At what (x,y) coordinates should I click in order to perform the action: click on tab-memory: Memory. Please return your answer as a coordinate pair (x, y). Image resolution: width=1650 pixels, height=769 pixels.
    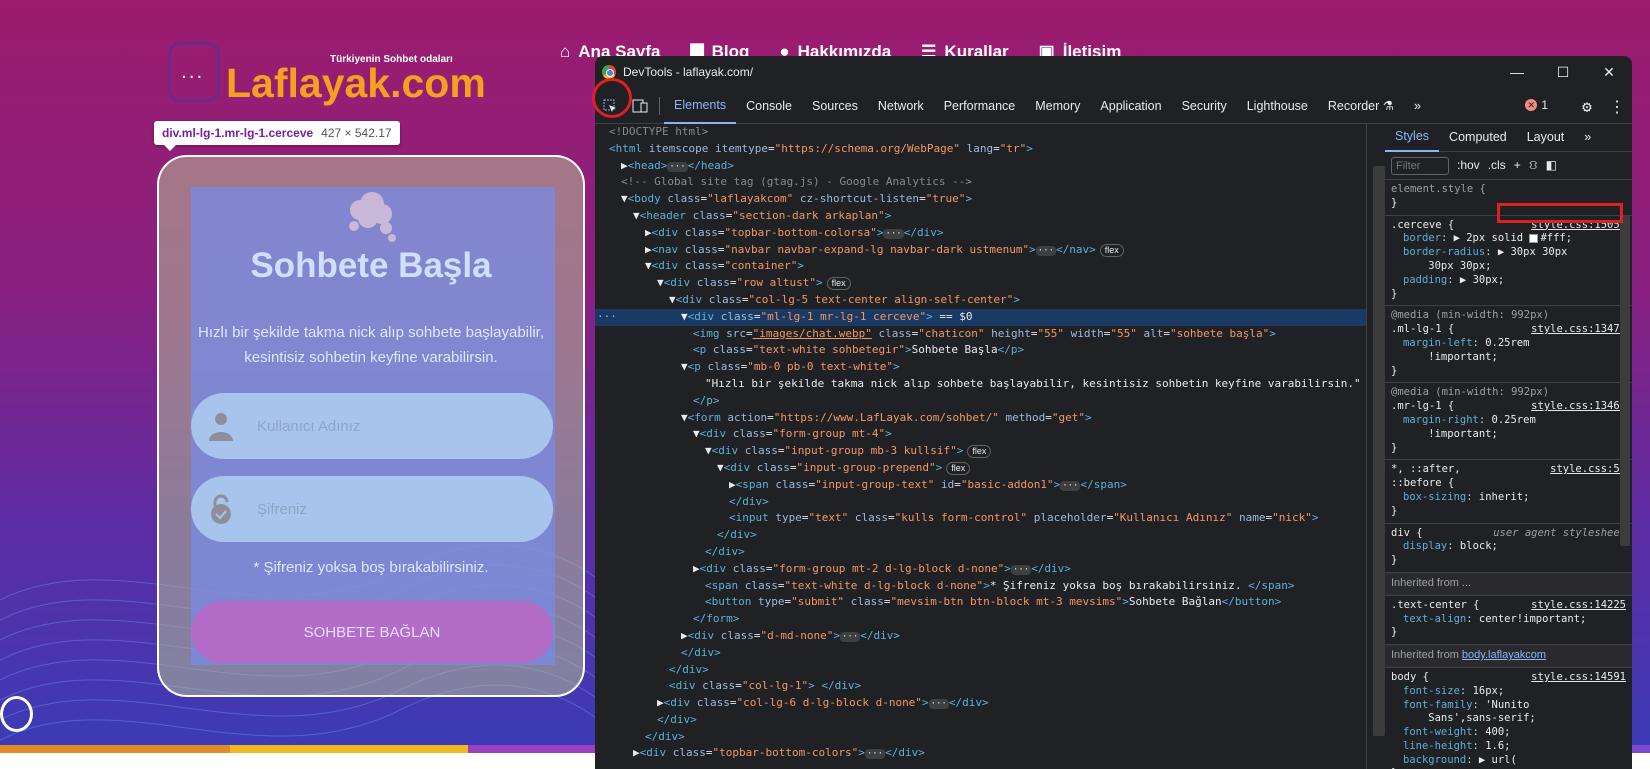
    Looking at the image, I should click on (1057, 106).